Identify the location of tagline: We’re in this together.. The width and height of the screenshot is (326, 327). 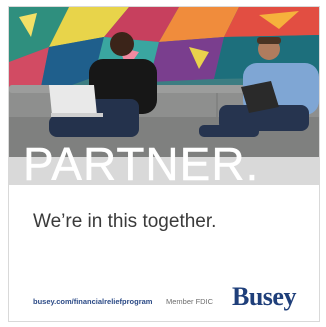
(125, 221).